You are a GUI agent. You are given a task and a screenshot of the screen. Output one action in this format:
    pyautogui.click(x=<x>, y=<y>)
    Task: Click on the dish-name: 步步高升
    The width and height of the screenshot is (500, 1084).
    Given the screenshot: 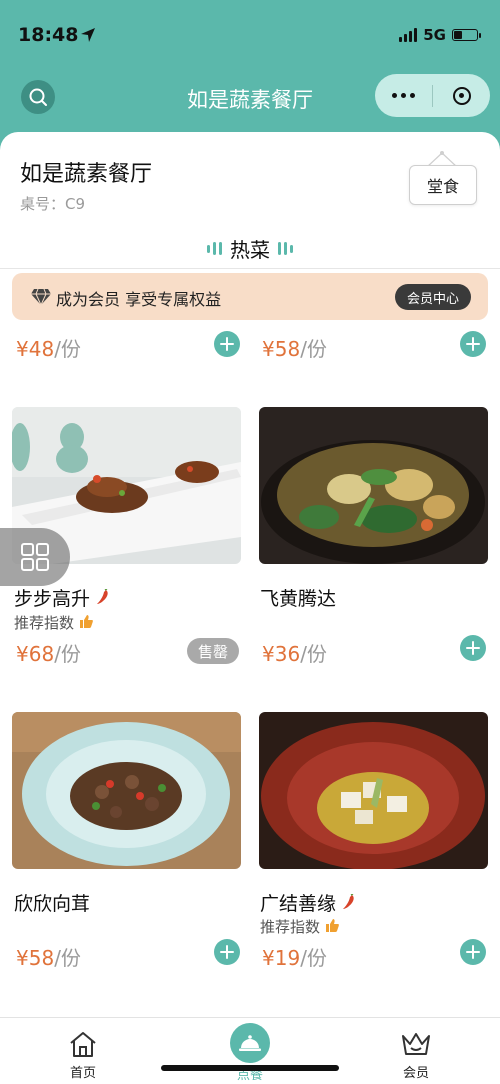 What is the action you would take?
    pyautogui.click(x=62, y=597)
    